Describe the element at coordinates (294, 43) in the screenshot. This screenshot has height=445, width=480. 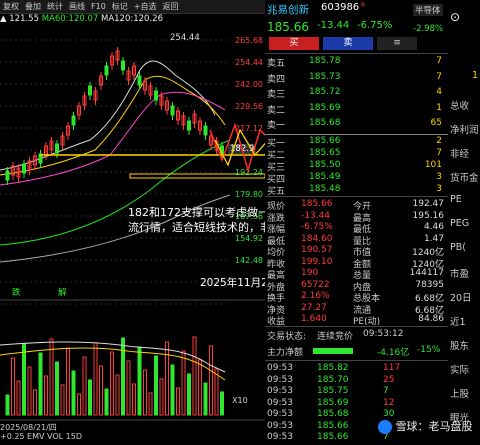
I see `buy-button: 买` at that location.